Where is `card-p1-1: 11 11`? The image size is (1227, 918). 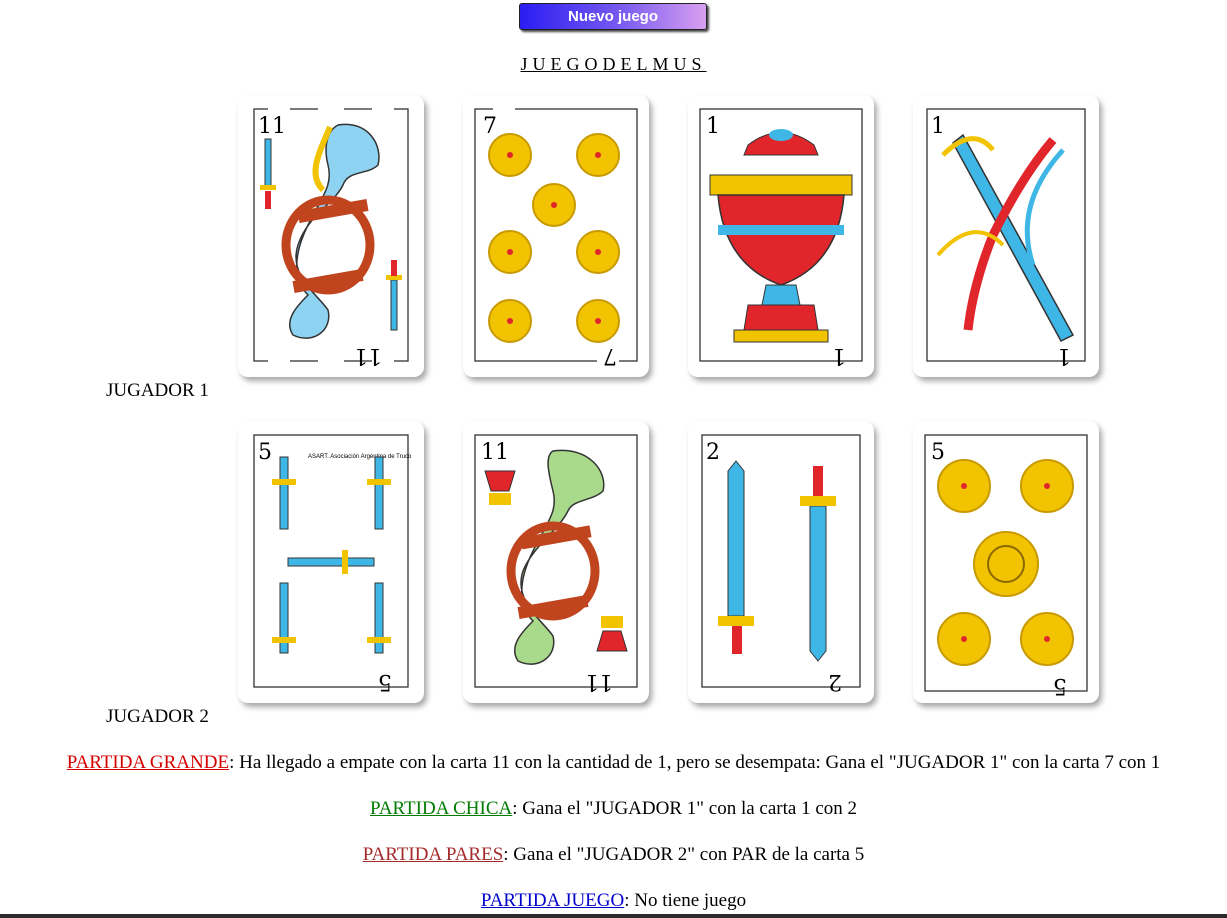
card-p1-1: 11 11 is located at coordinates (331, 236).